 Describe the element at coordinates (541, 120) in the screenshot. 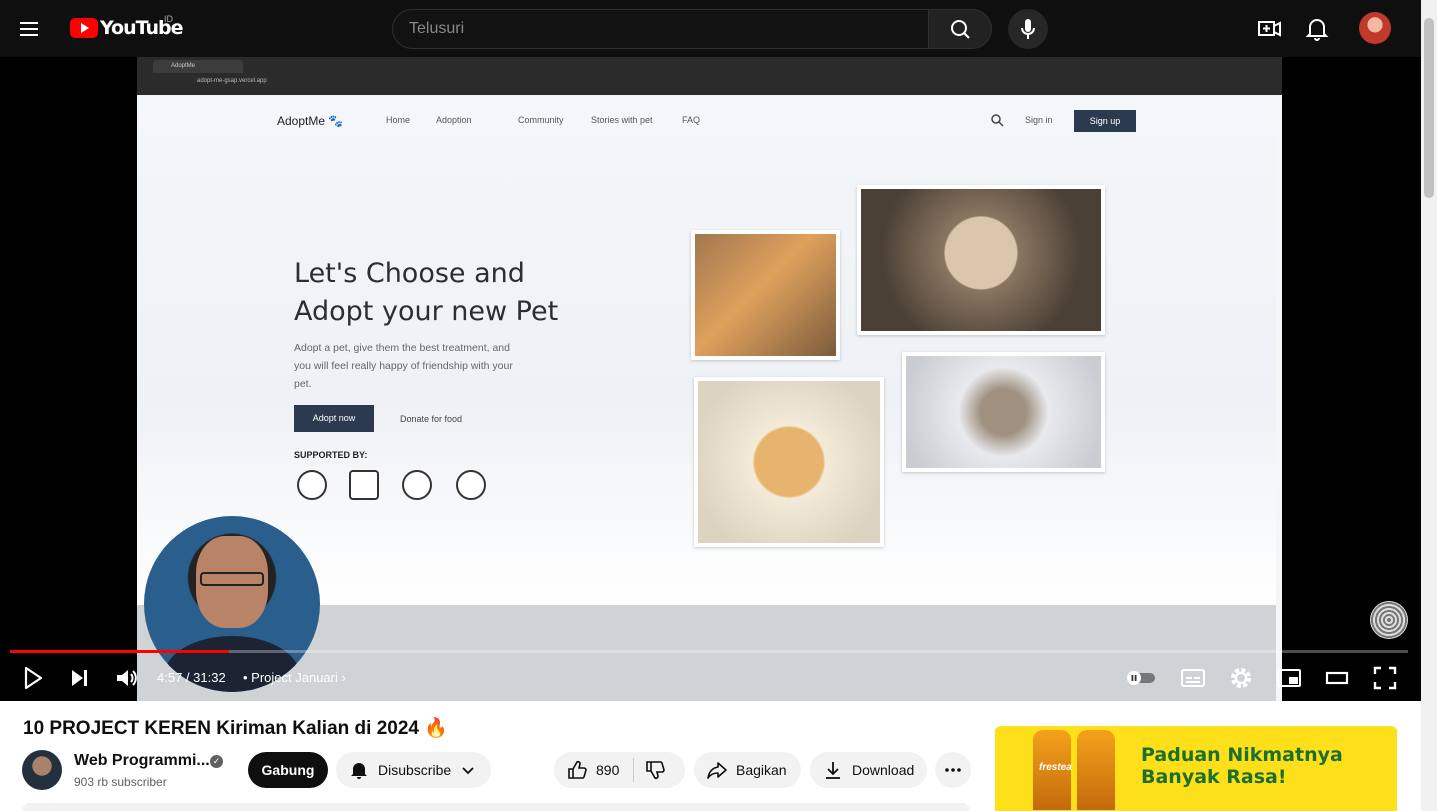

I see `site-nav-community: Community` at that location.